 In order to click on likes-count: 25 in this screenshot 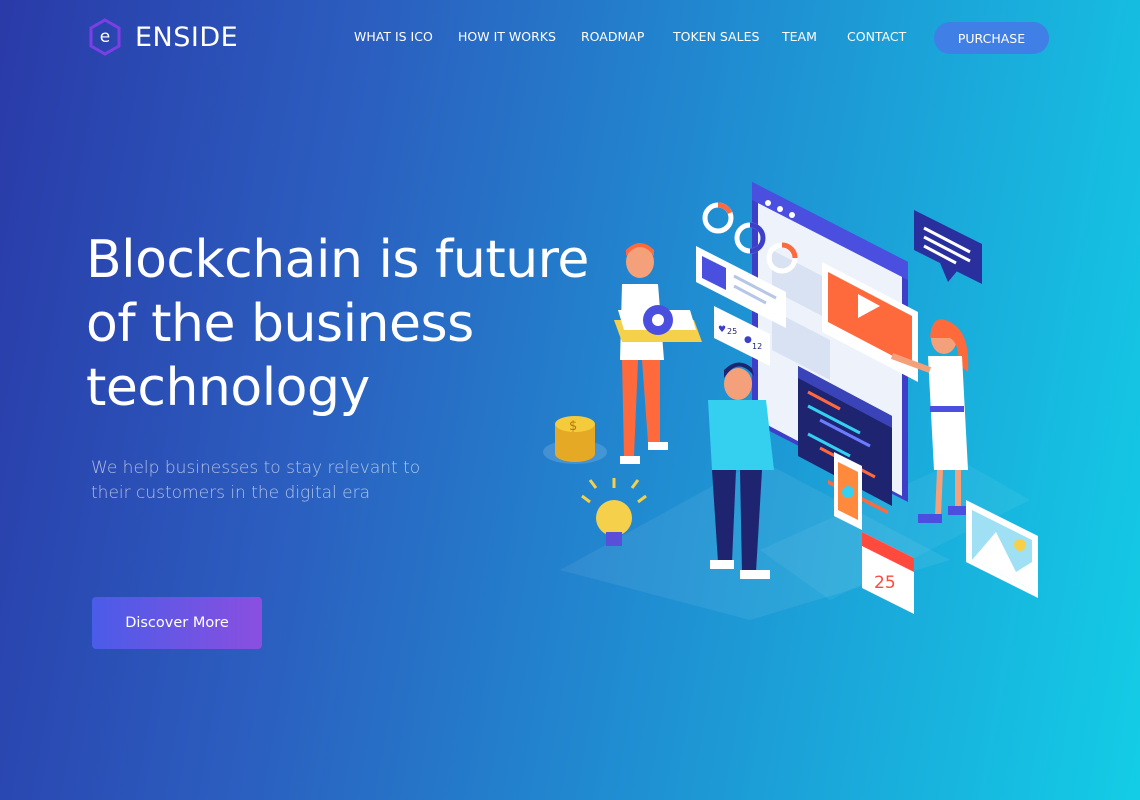, I will do `click(732, 331)`.